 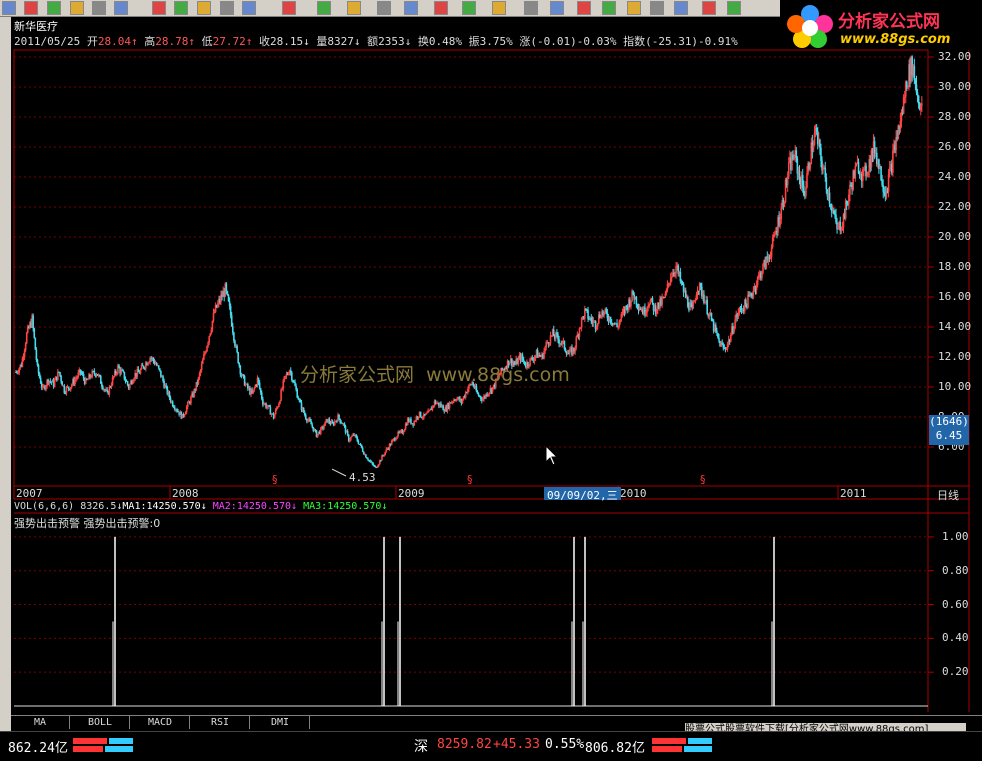 What do you see at coordinates (384, 8) in the screenshot?
I see `toolbar-button-bars-icon` at bounding box center [384, 8].